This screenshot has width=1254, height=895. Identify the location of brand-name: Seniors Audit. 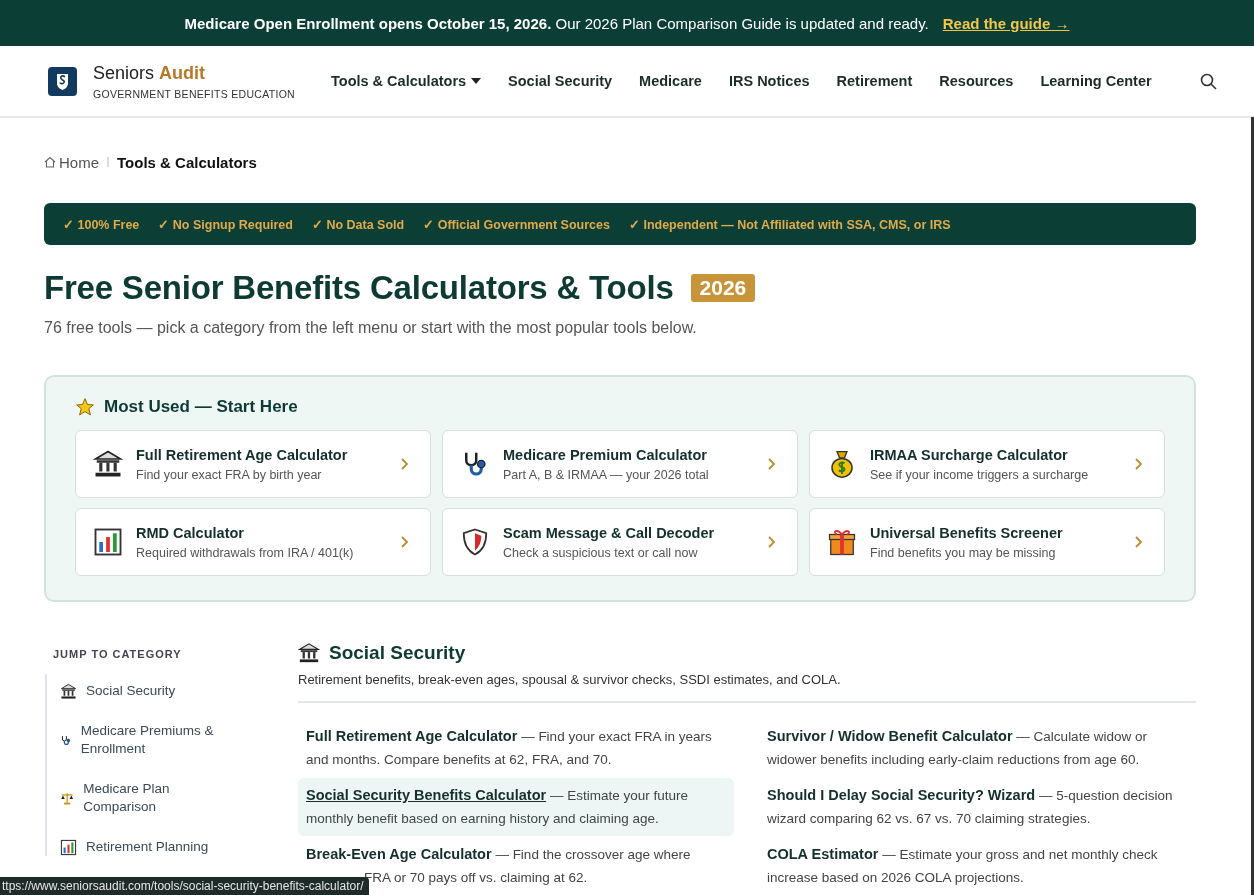
(150, 73).